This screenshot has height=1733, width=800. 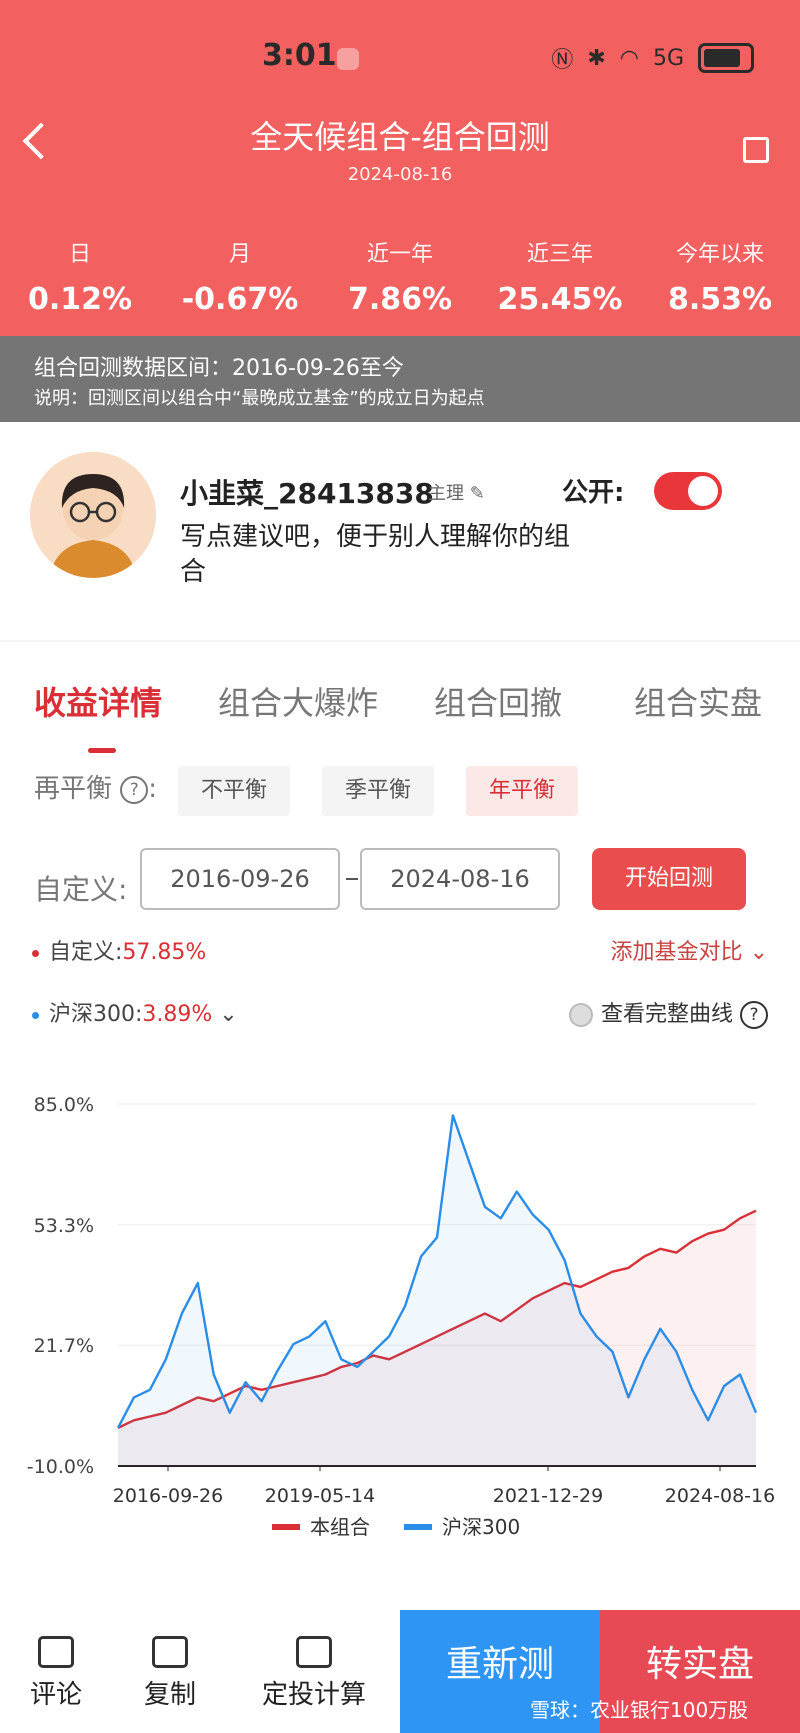 What do you see at coordinates (73, 789) in the screenshot?
I see `rebalance-text: 再平衡` at bounding box center [73, 789].